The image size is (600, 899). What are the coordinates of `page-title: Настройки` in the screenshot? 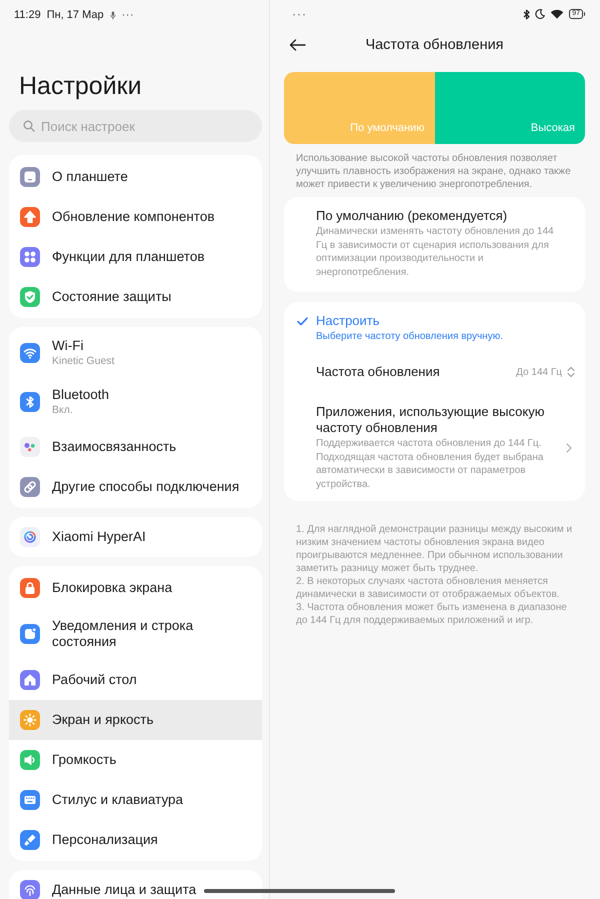 It's located at (80, 86).